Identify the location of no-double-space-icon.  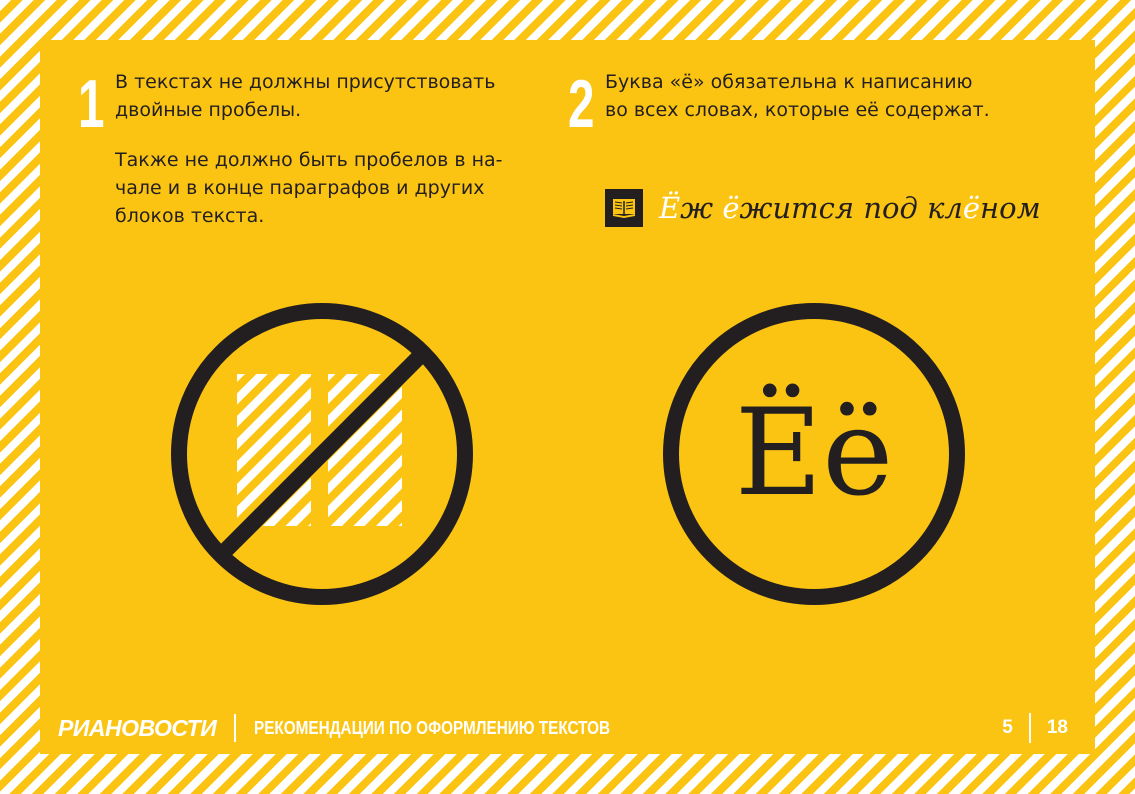
(322, 454).